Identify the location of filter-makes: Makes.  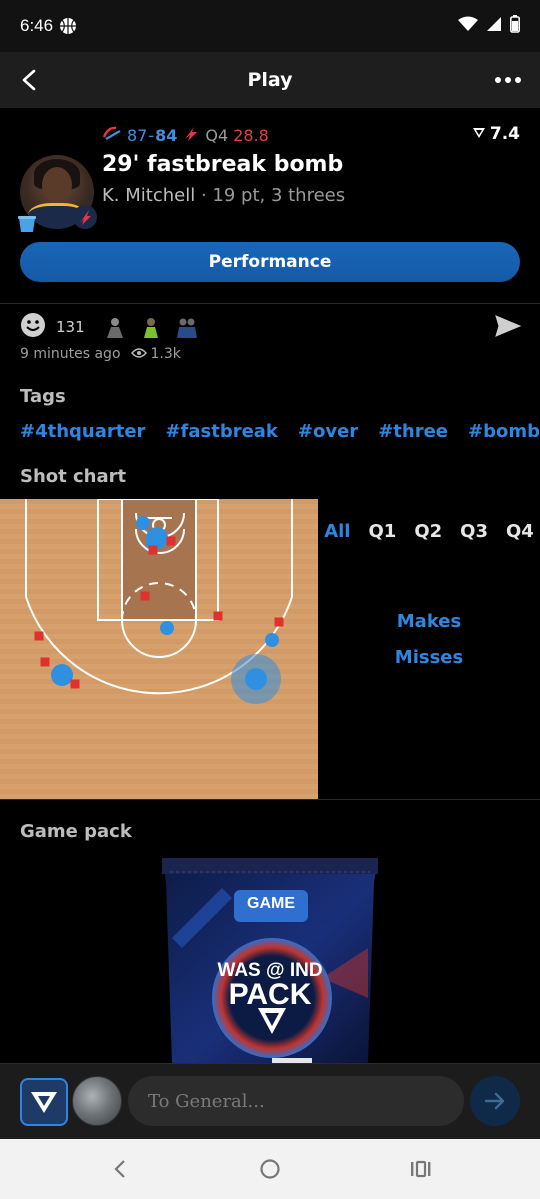
(429, 621).